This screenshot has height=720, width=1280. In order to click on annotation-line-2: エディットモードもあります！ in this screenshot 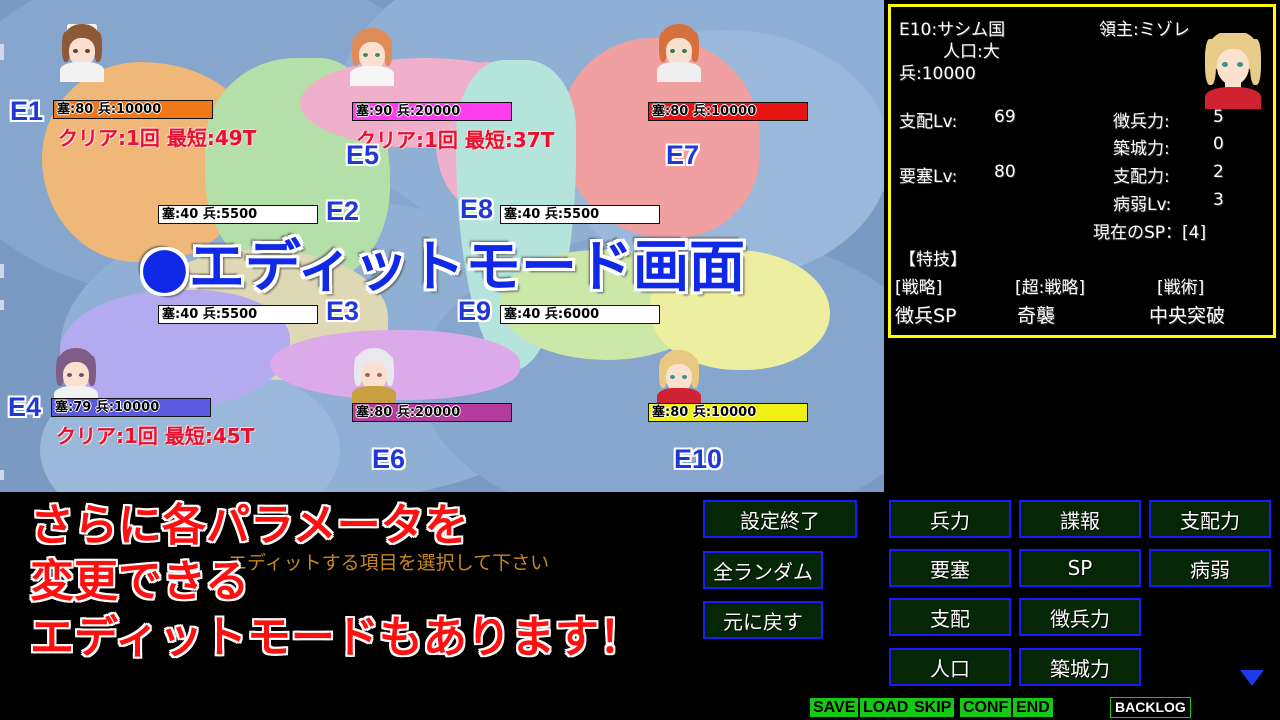, I will do `click(336, 637)`.